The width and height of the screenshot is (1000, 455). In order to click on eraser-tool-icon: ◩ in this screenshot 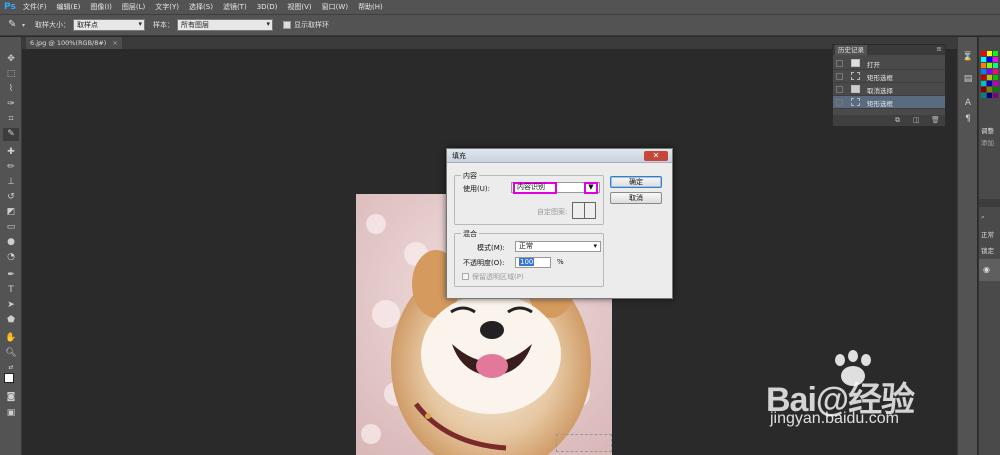, I will do `click(11, 212)`.